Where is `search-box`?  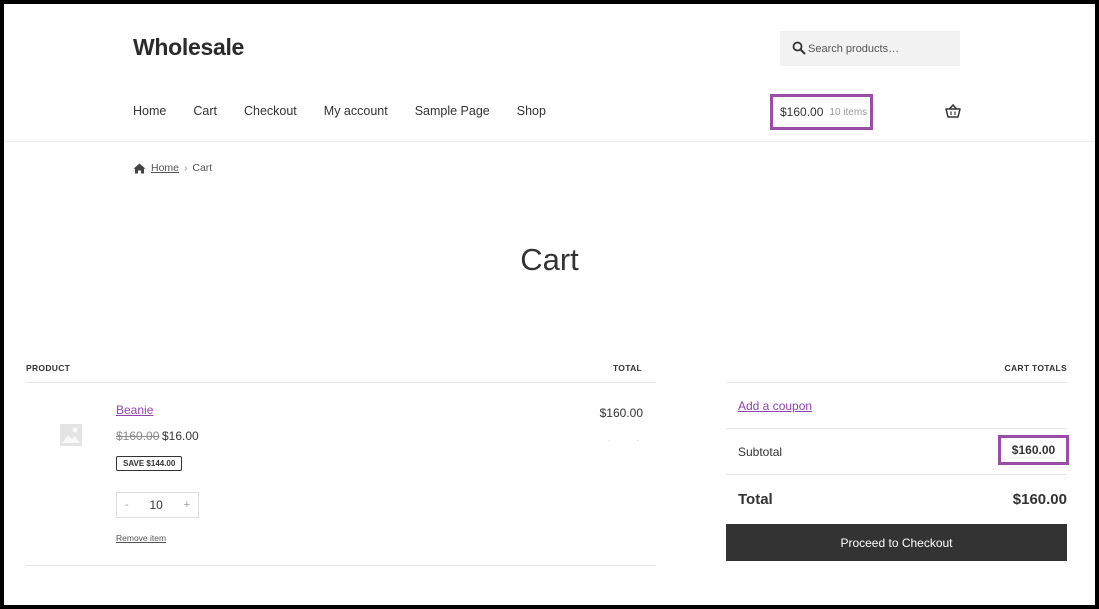
search-box is located at coordinates (870, 48).